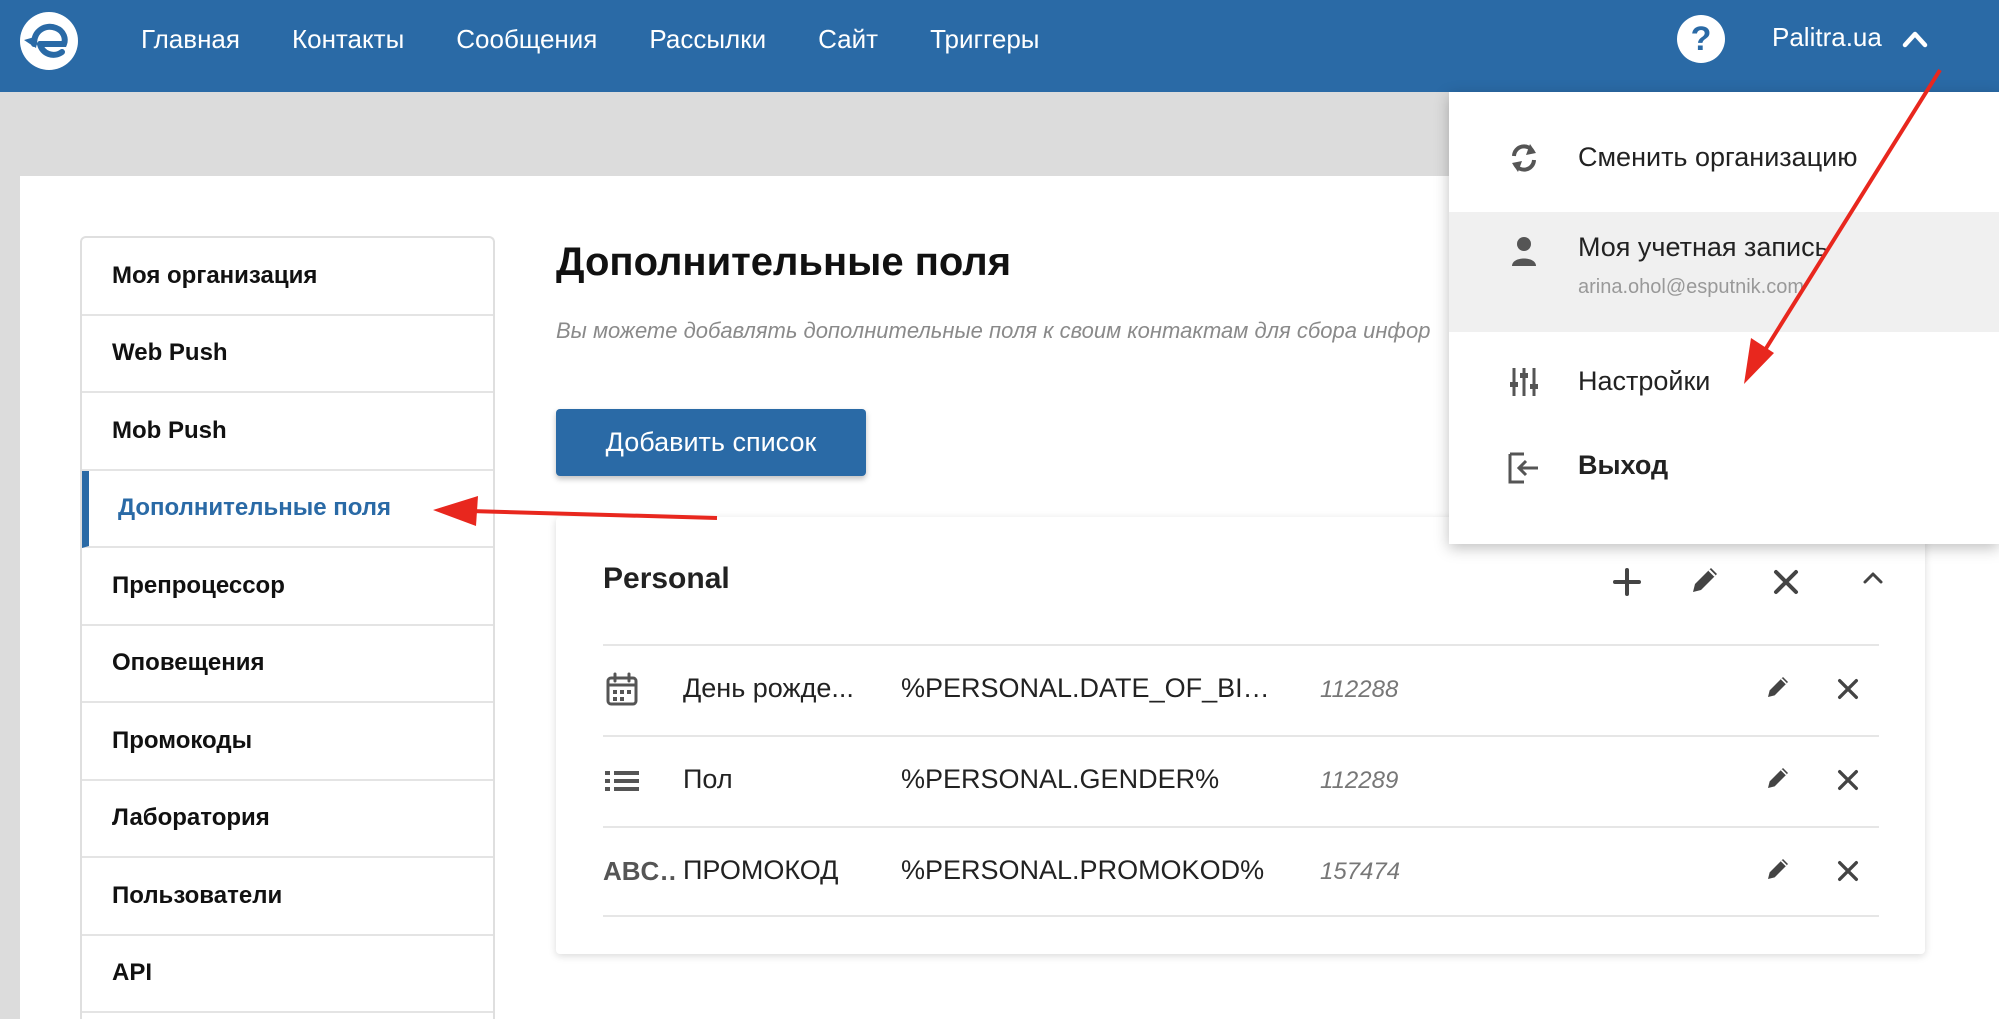  What do you see at coordinates (761, 870) in the screenshot?
I see `field-name: ПРОМОКОД` at bounding box center [761, 870].